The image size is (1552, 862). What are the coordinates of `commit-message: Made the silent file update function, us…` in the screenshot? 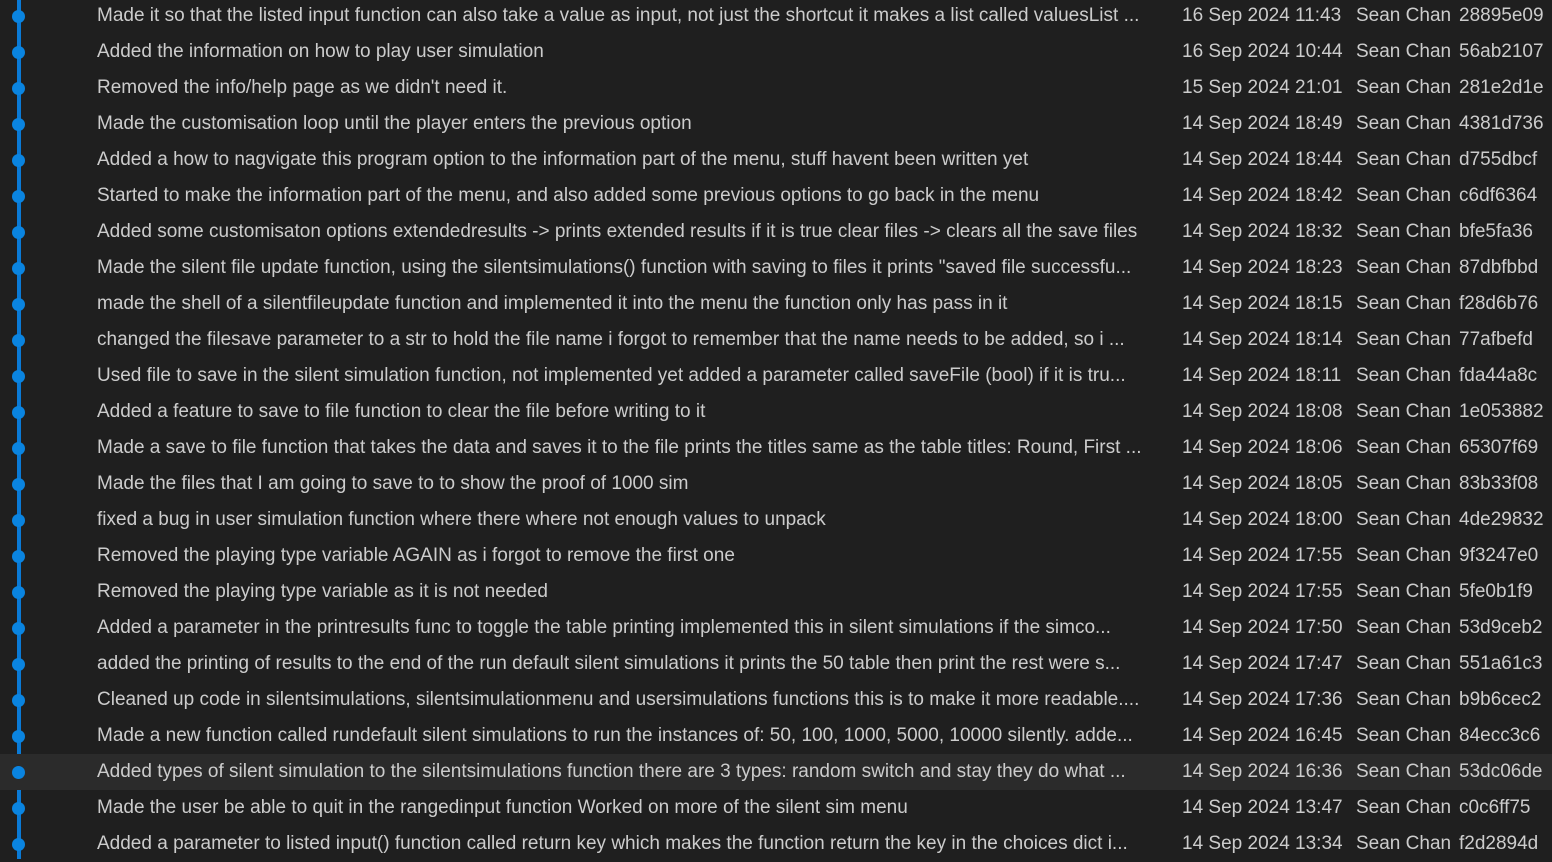 It's located at (614, 267).